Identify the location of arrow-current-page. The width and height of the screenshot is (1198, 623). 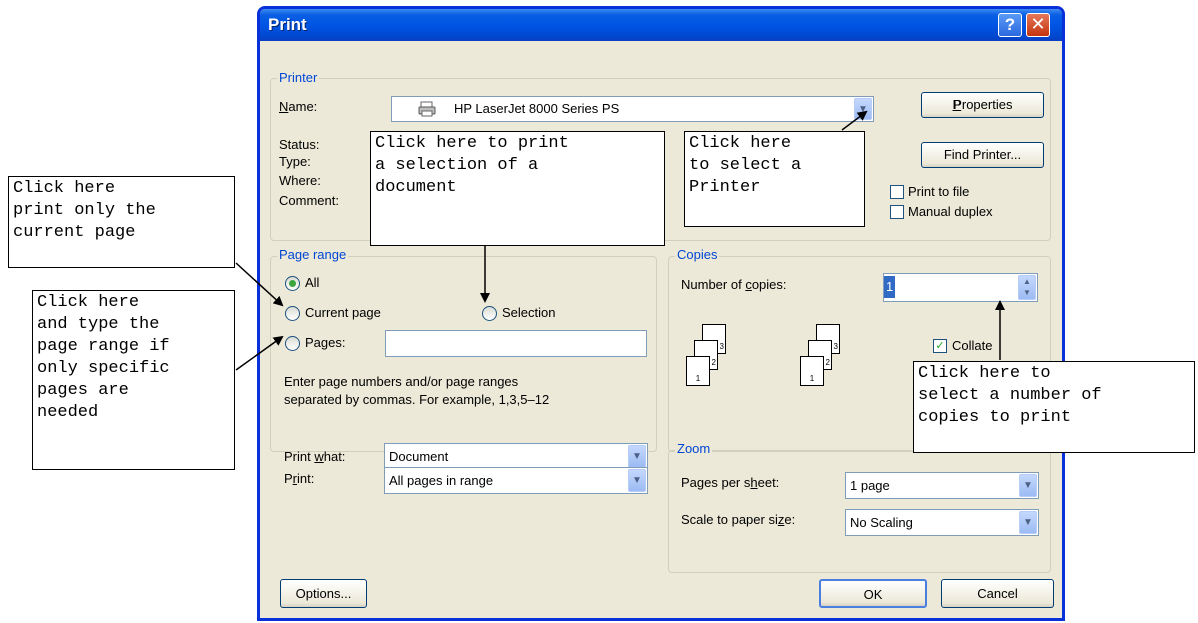
(259, 284).